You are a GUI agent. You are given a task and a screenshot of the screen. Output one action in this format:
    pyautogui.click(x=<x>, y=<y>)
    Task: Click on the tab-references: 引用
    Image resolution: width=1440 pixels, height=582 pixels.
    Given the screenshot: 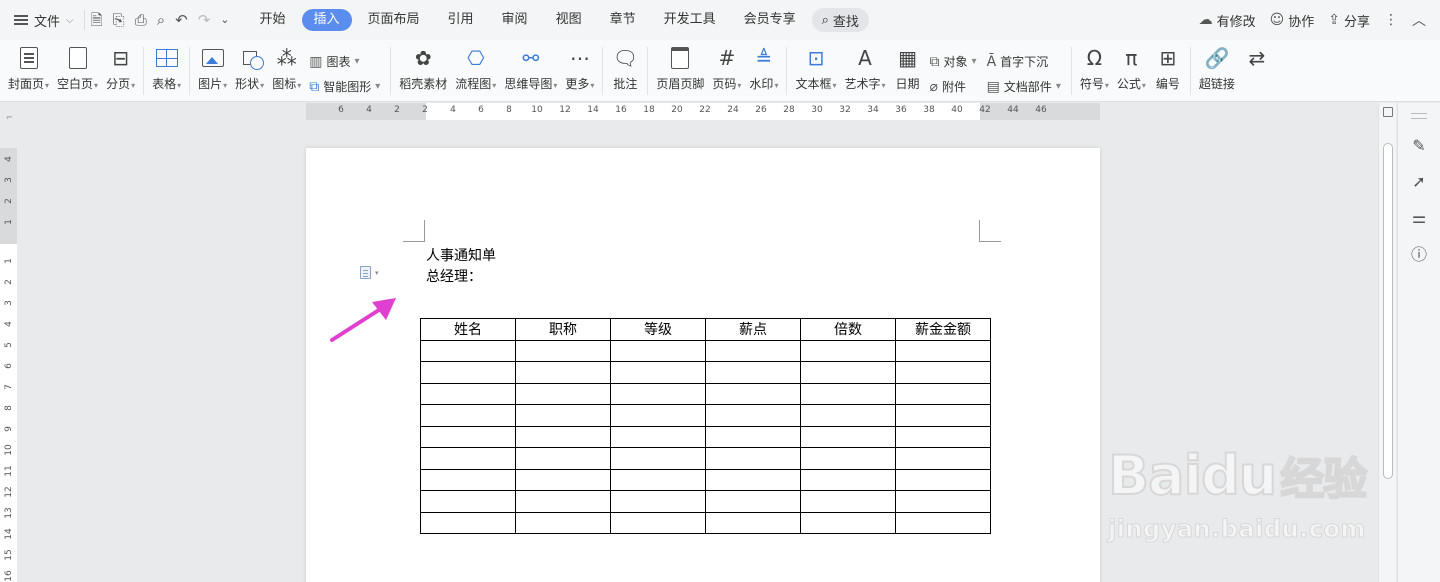 What is the action you would take?
    pyautogui.click(x=461, y=20)
    